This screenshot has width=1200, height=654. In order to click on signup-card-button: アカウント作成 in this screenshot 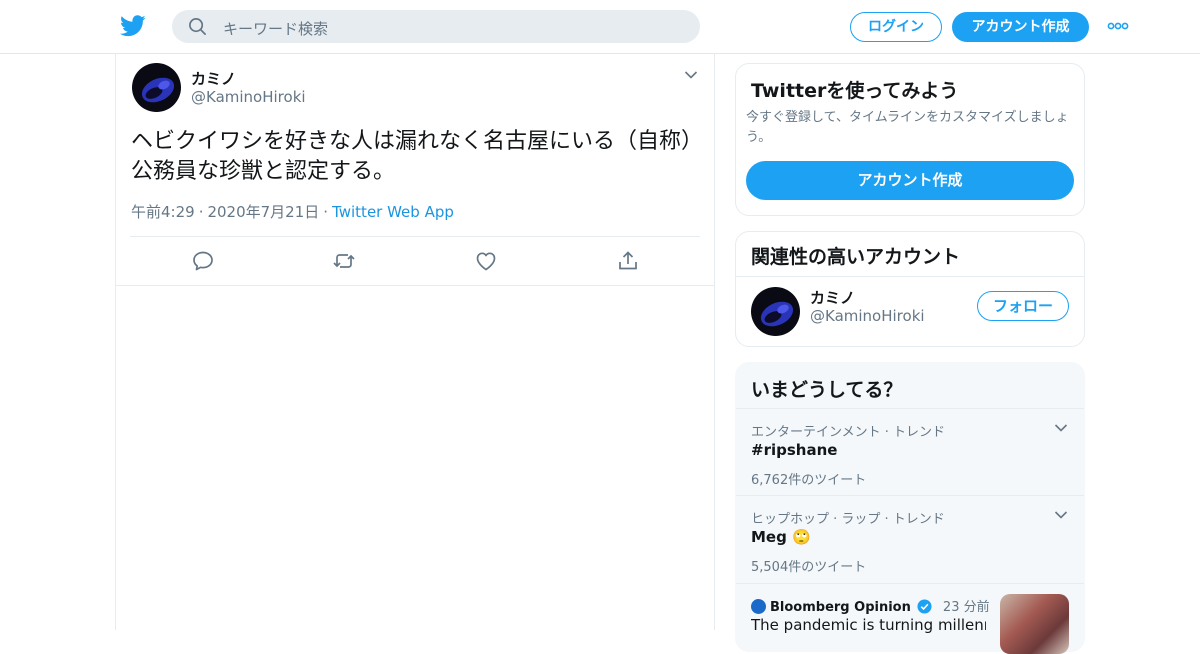, I will do `click(910, 180)`.